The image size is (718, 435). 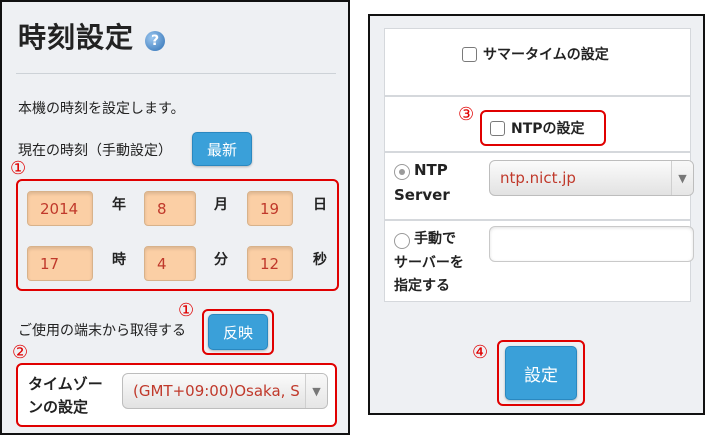 I want to click on annotation-3: ③, so click(x=466, y=114).